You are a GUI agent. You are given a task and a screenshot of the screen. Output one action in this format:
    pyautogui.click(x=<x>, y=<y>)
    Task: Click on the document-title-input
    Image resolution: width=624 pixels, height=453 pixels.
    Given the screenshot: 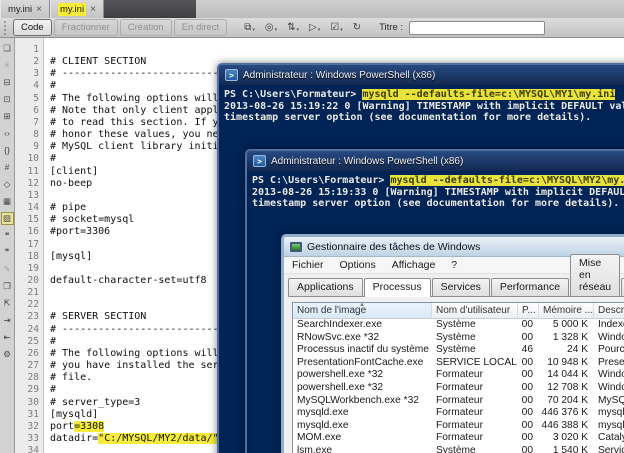 What is the action you would take?
    pyautogui.click(x=477, y=27)
    